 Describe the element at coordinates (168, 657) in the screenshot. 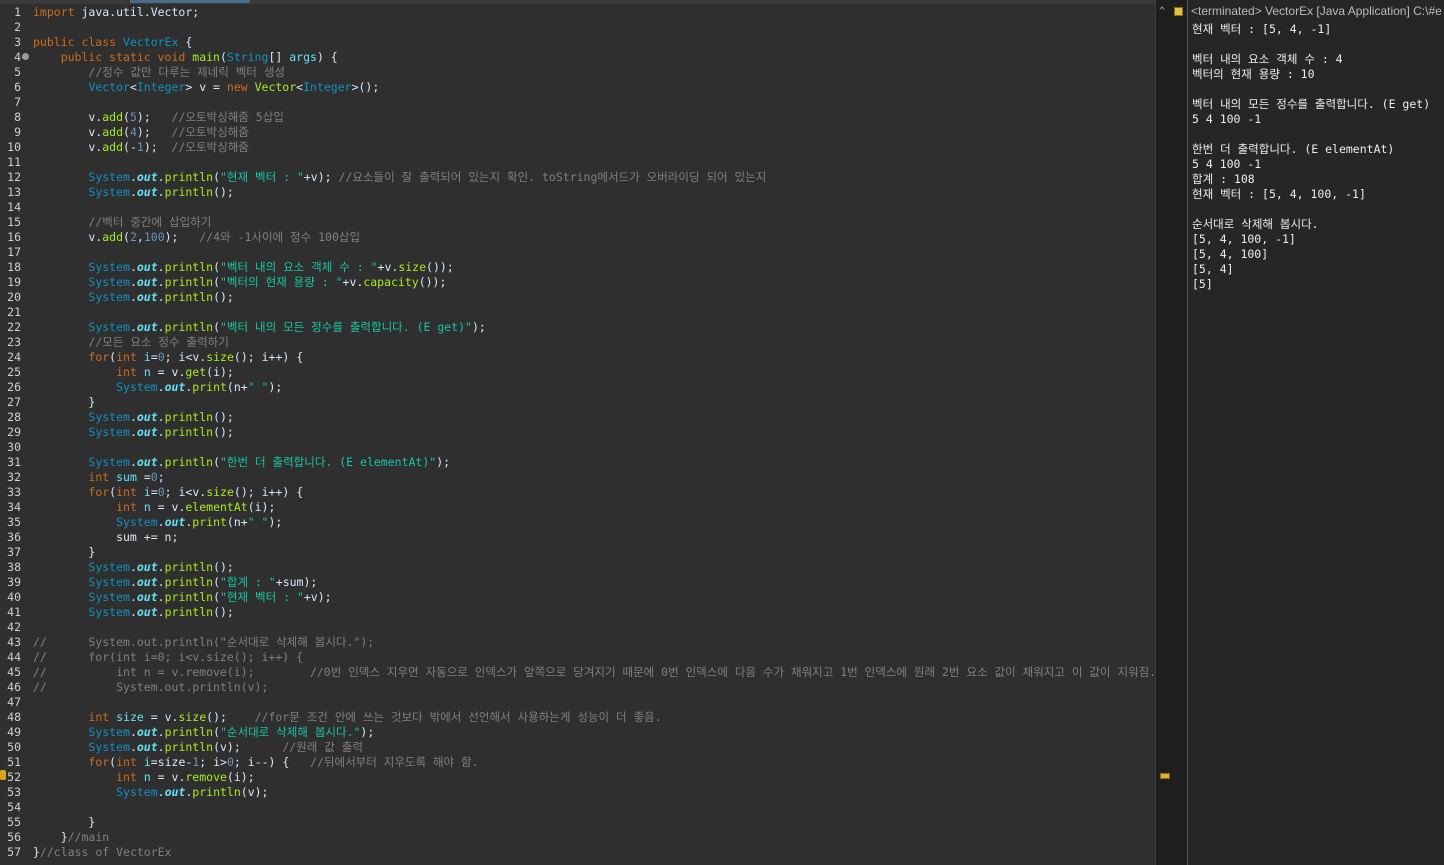

I see `code-text: // for(int i=0; i<v.size(); i++) {` at that location.